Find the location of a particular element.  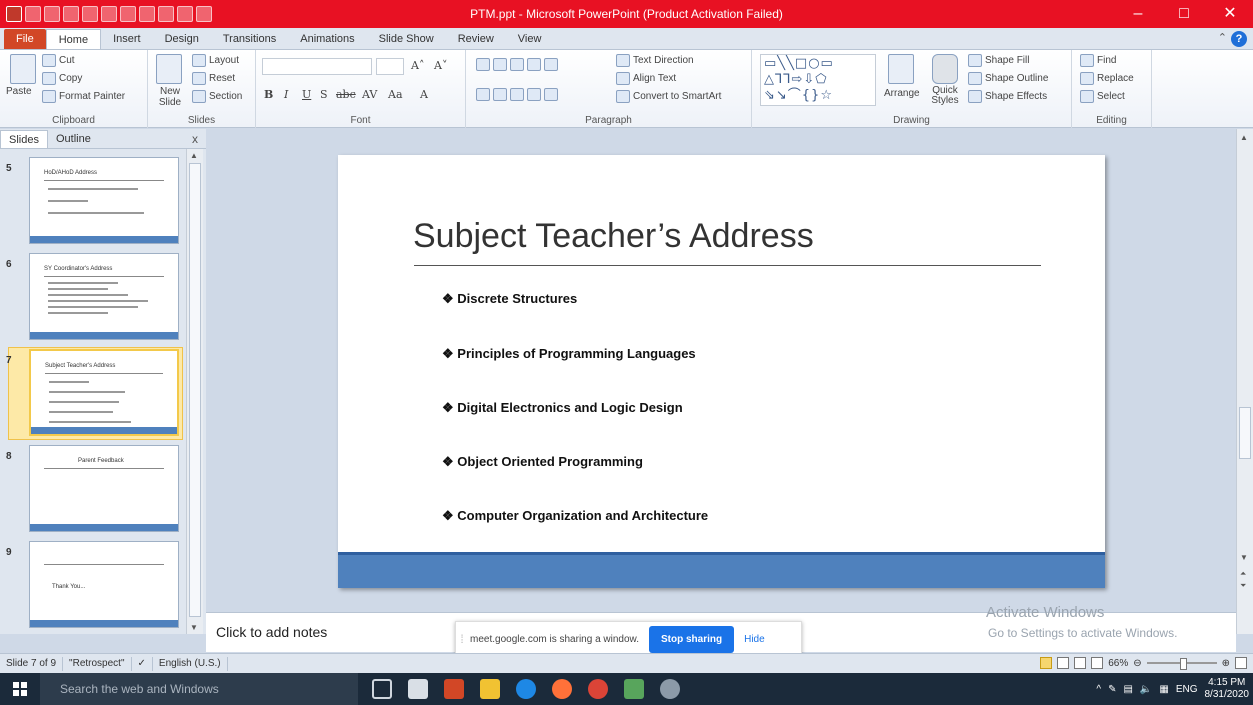

slide-thumbnail-6: SY Coordinator's Address is located at coordinates (104, 296).